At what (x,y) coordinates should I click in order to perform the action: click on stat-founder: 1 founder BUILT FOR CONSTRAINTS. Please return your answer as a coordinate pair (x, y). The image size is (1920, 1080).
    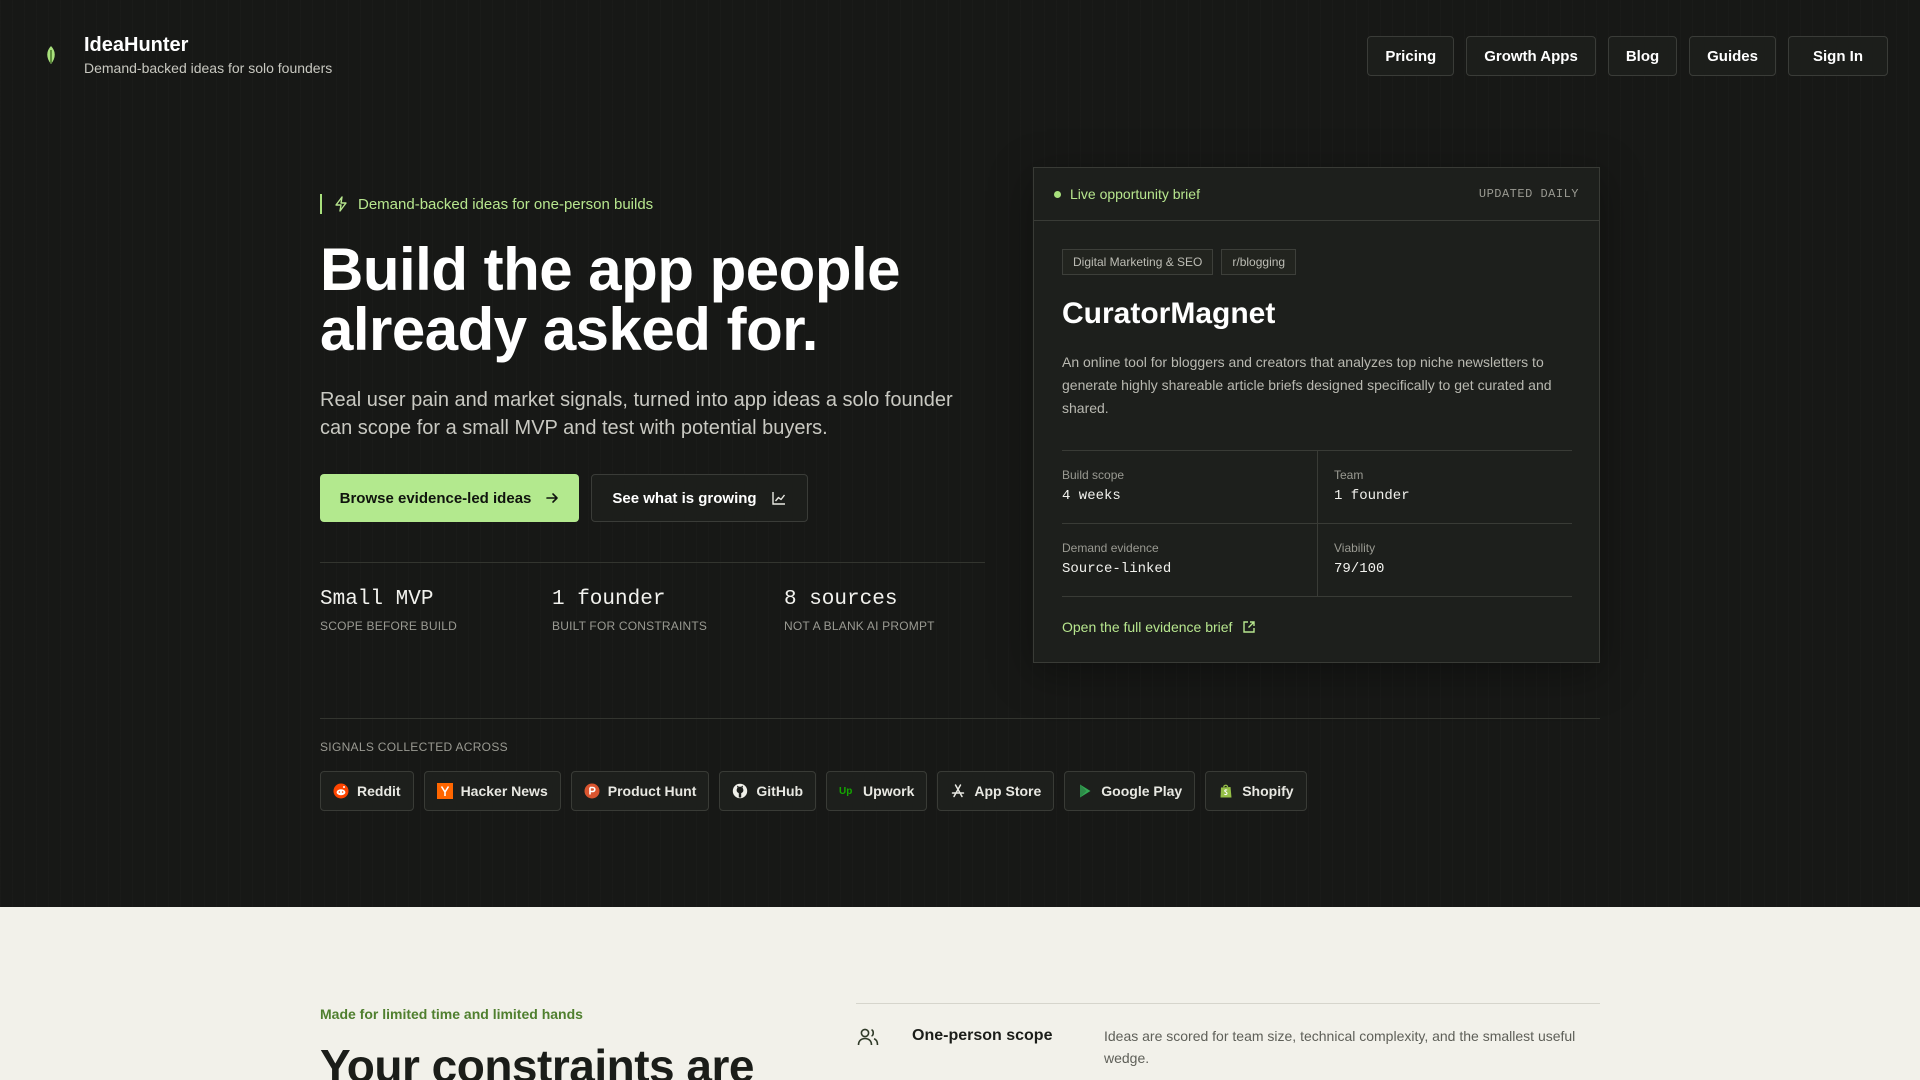
    Looking at the image, I should click on (668, 610).